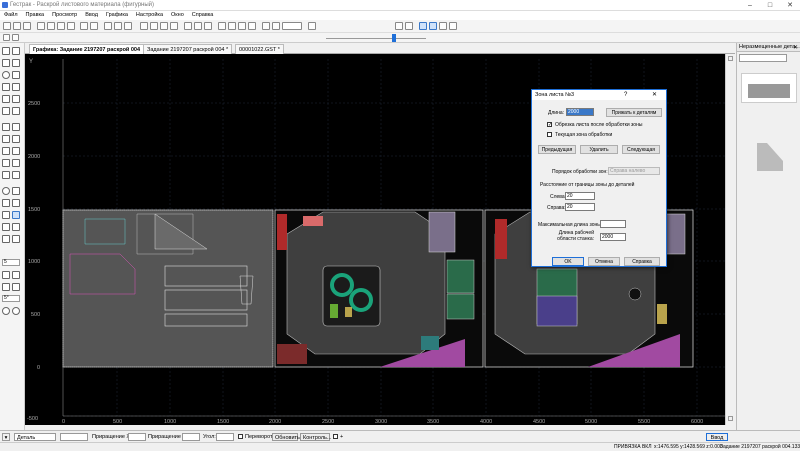 The image size is (800, 451). Describe the element at coordinates (276, 26) in the screenshot. I see `fill-icon` at that location.